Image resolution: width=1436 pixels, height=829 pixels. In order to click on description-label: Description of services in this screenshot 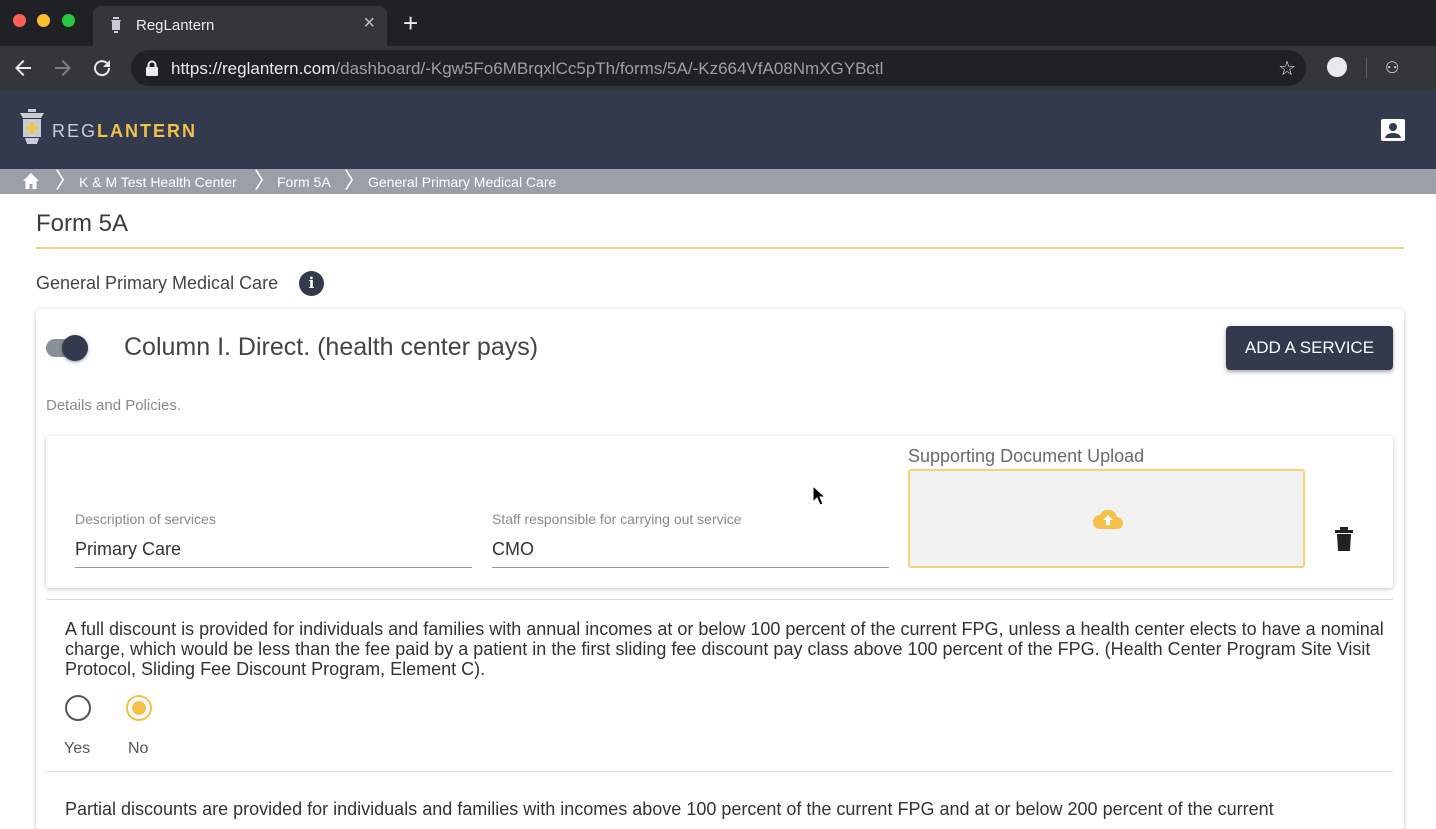, I will do `click(145, 519)`.